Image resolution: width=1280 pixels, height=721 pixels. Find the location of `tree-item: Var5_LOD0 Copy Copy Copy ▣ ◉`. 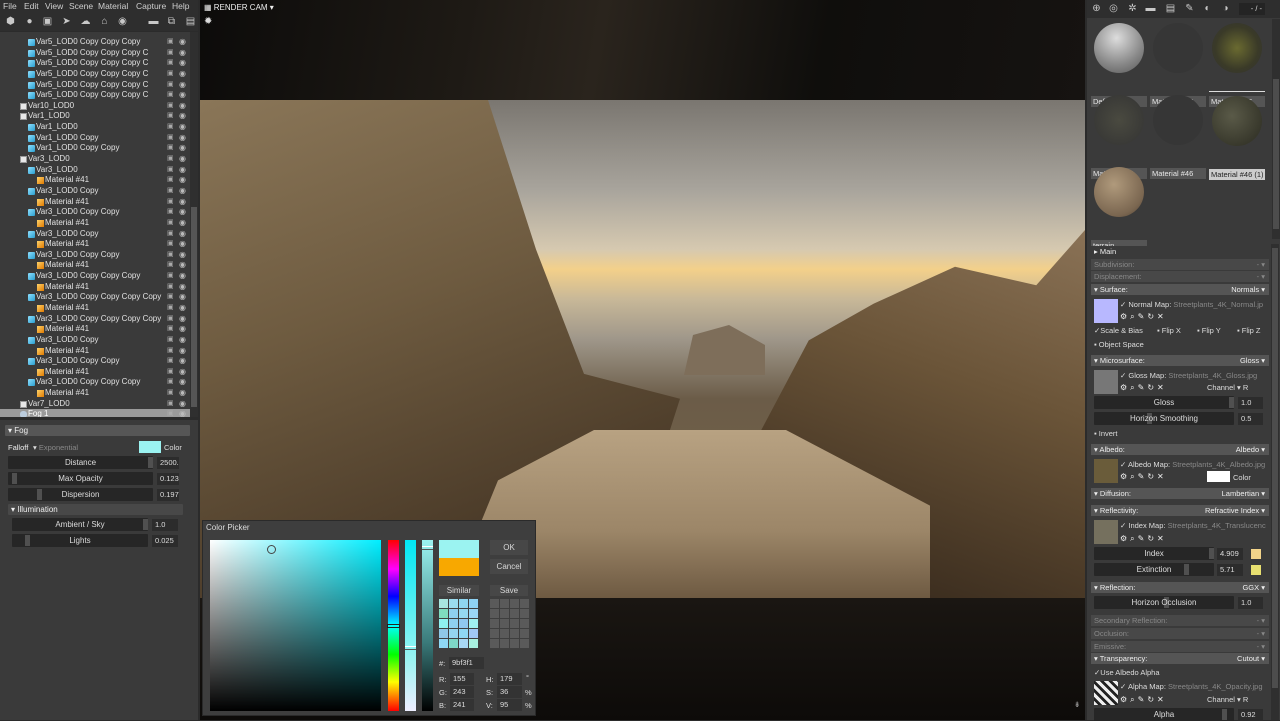

tree-item: Var5_LOD0 Copy Copy Copy ▣ ◉ is located at coordinates (95, 42).